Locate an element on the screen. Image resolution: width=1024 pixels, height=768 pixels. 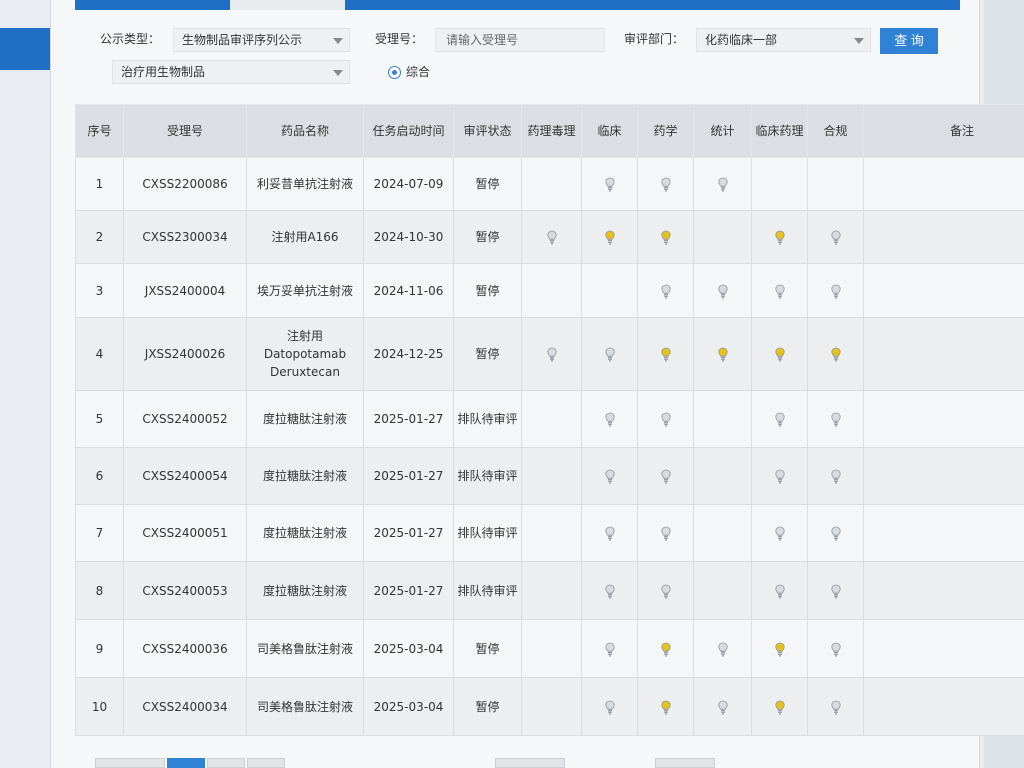
accept-input: 请输入受理号 is located at coordinates (520, 40).